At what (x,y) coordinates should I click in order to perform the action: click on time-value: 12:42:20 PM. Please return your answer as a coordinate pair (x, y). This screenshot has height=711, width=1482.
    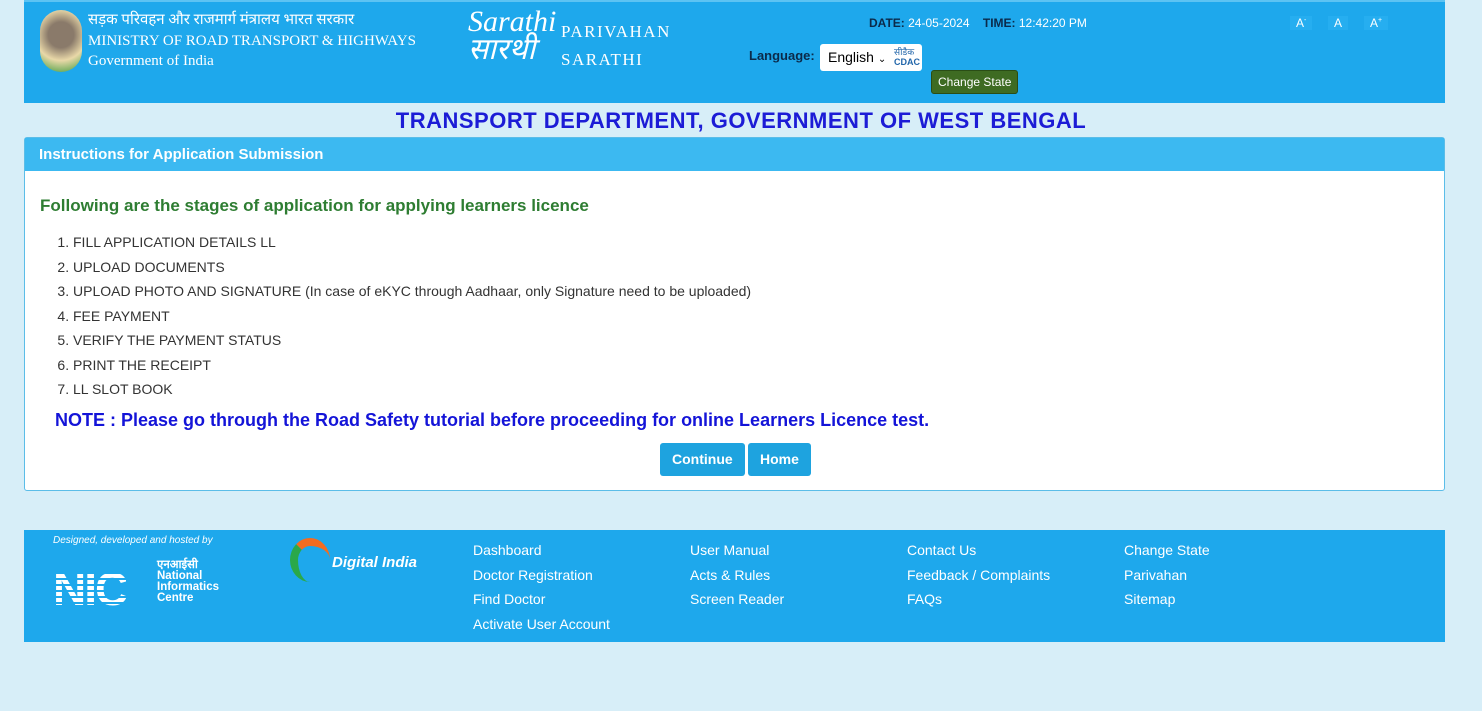
    Looking at the image, I should click on (1052, 23).